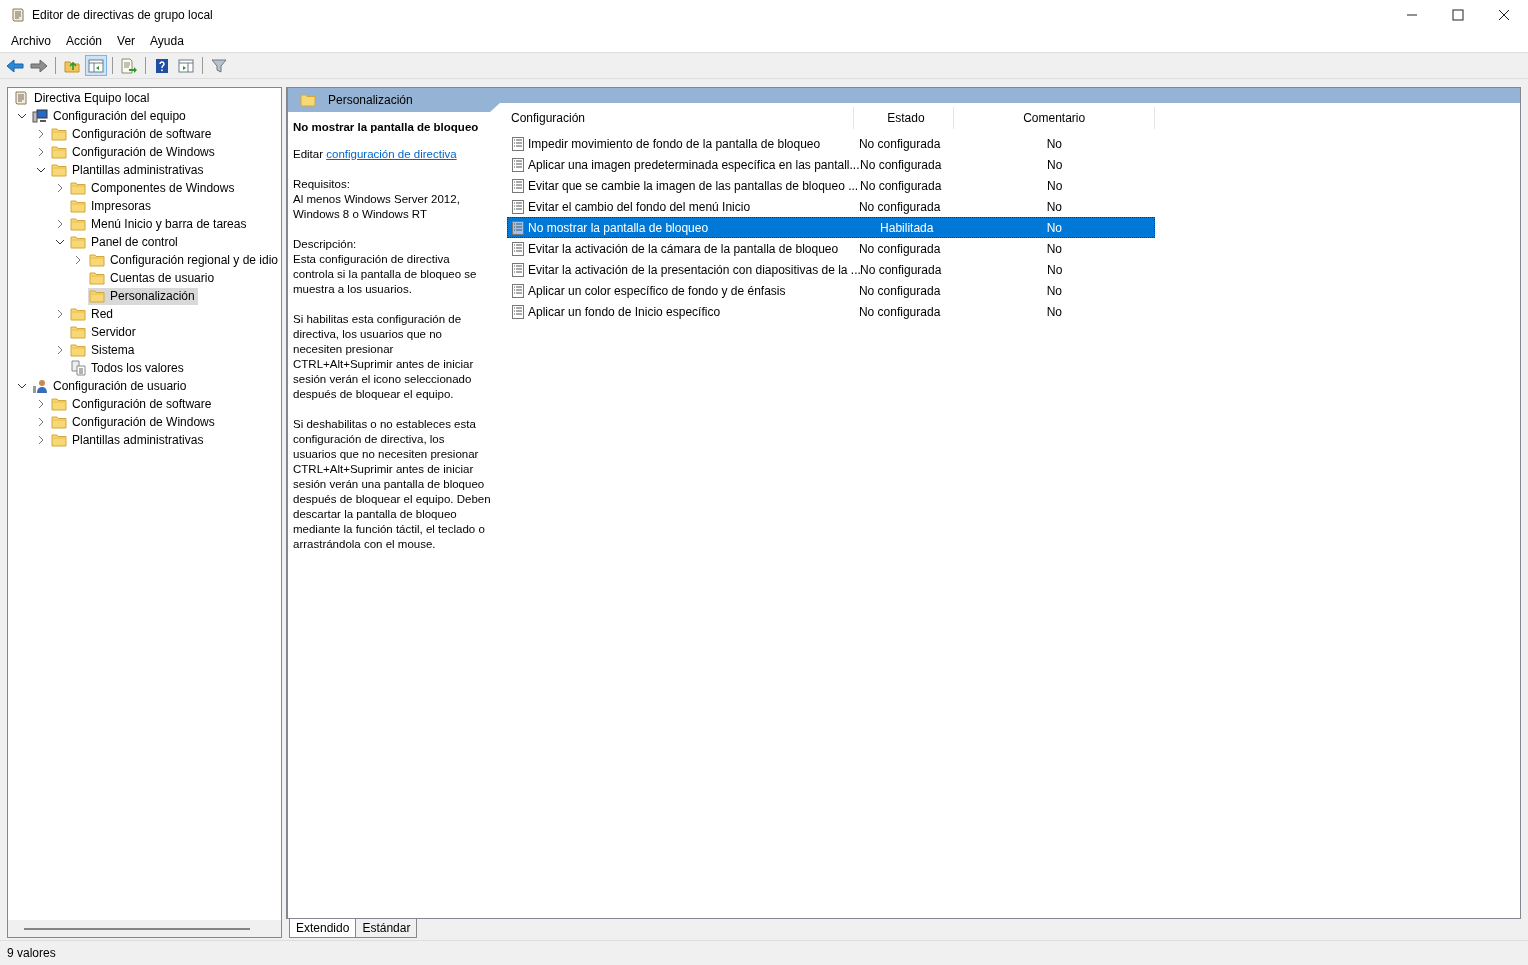  What do you see at coordinates (639, 206) in the screenshot?
I see `setting-name: Evitar el cambio del fondo del menú Inicio` at bounding box center [639, 206].